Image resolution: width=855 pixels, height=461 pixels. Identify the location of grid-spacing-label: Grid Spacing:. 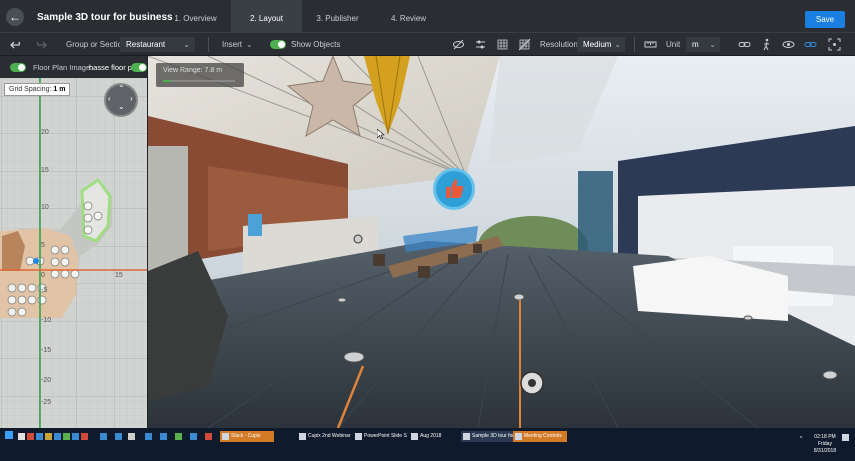
(30, 89).